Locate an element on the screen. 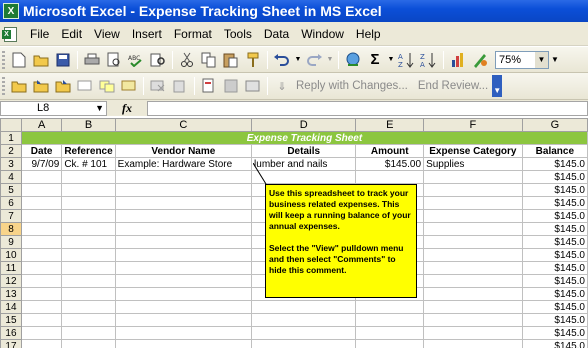 The image size is (588, 348). workbook-icon is located at coordinates (11, 34).